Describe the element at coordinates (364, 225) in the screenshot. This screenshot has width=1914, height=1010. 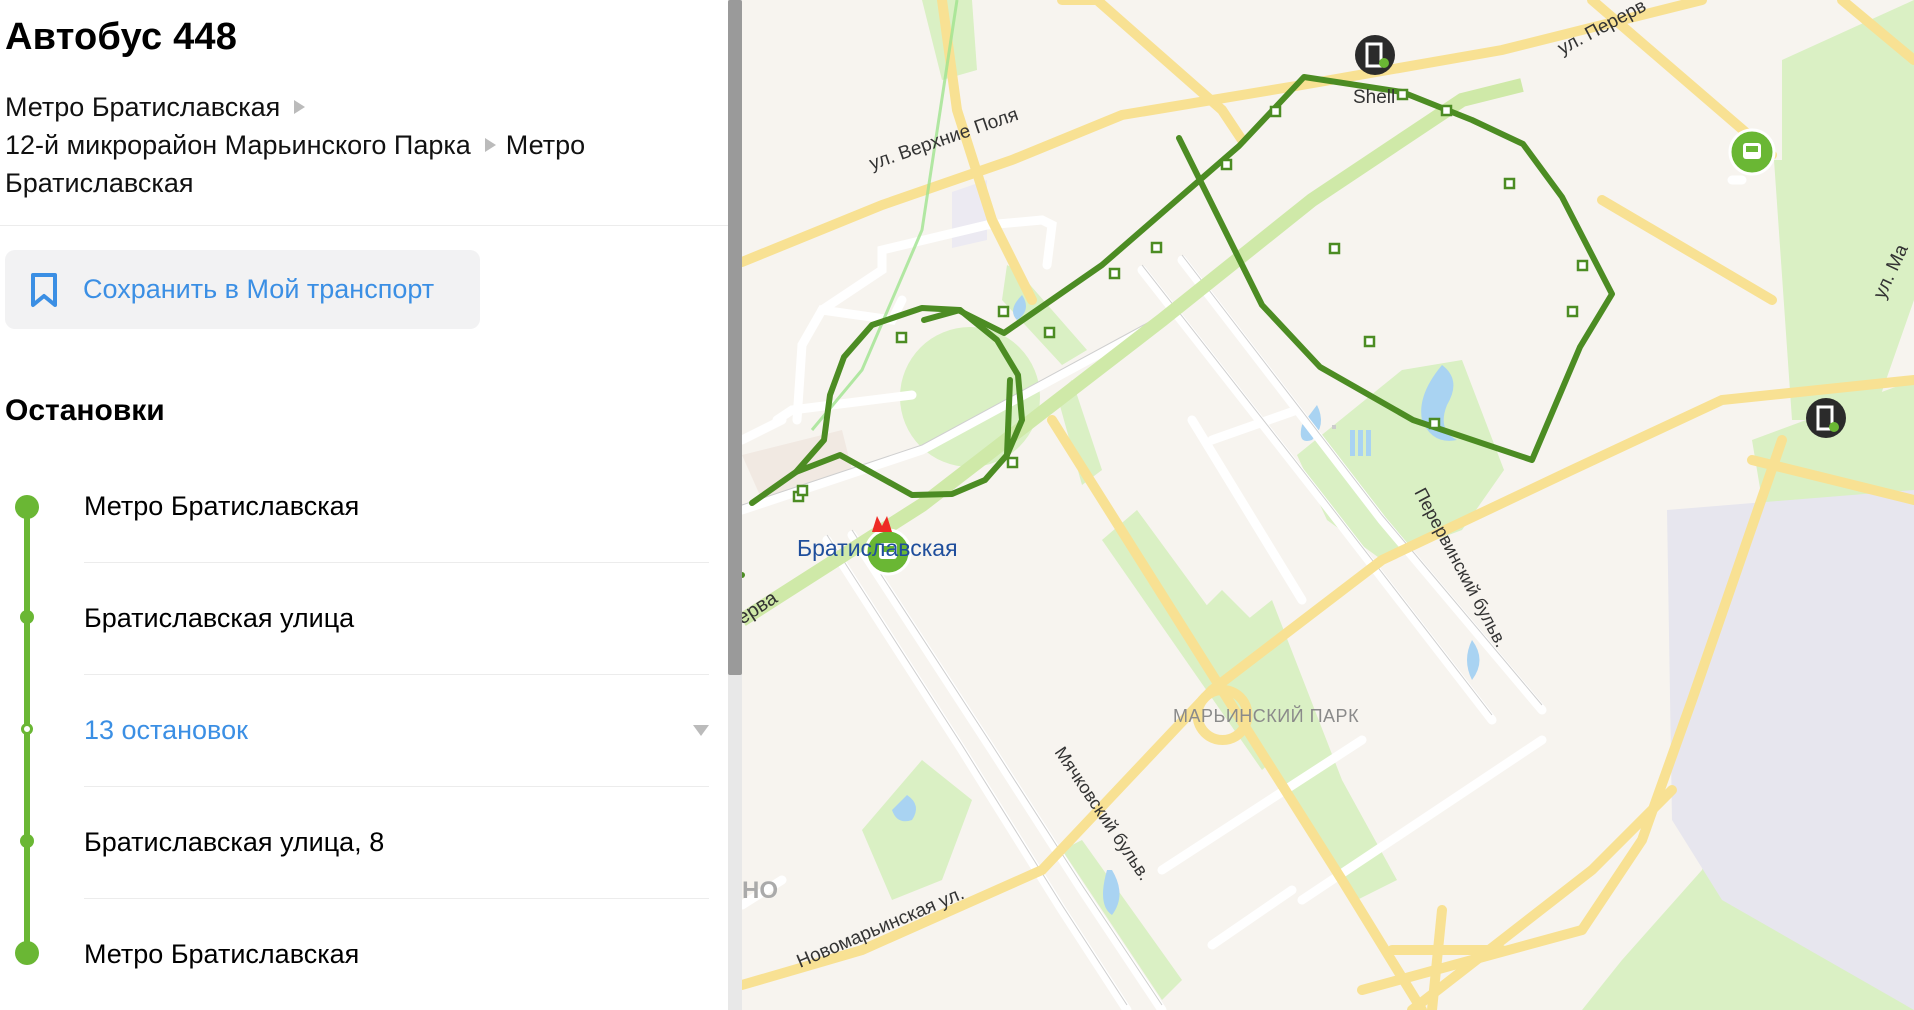
I see `divider` at that location.